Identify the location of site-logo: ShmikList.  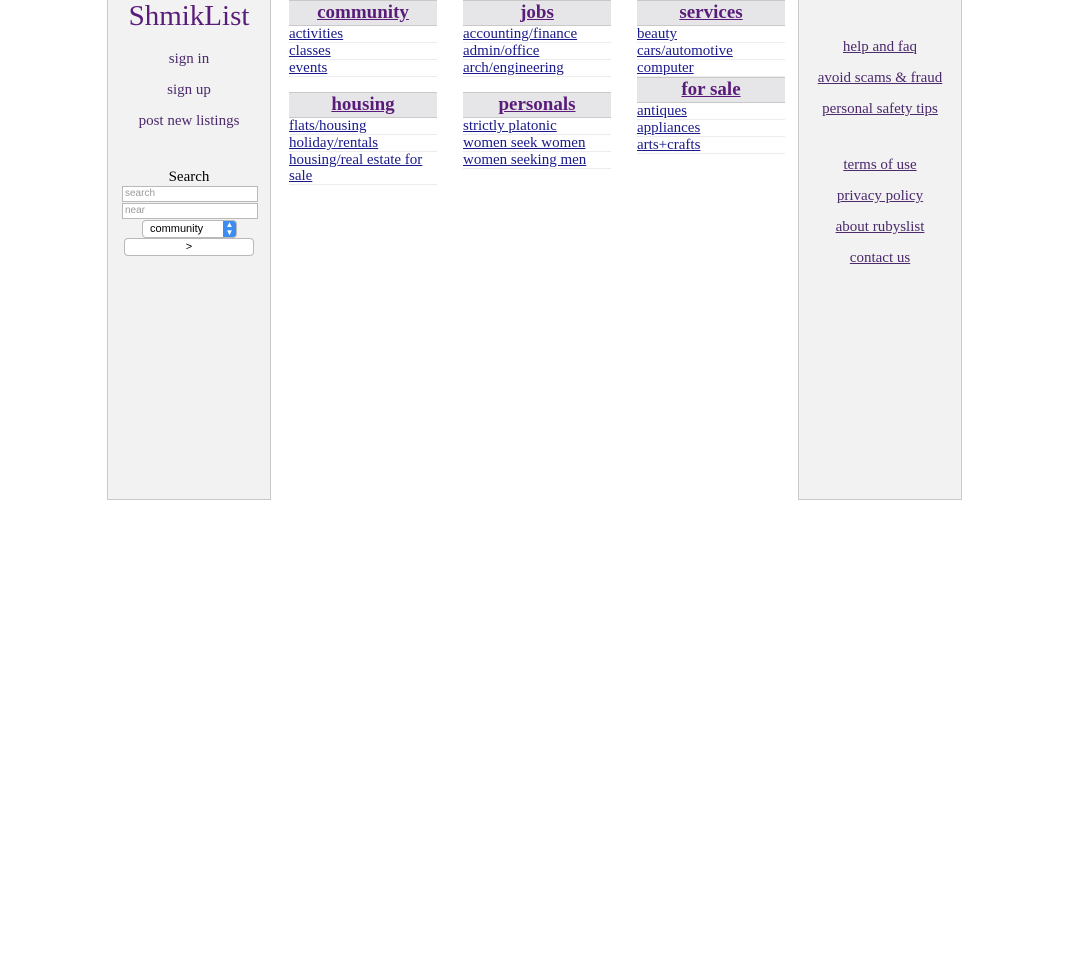
(189, 16).